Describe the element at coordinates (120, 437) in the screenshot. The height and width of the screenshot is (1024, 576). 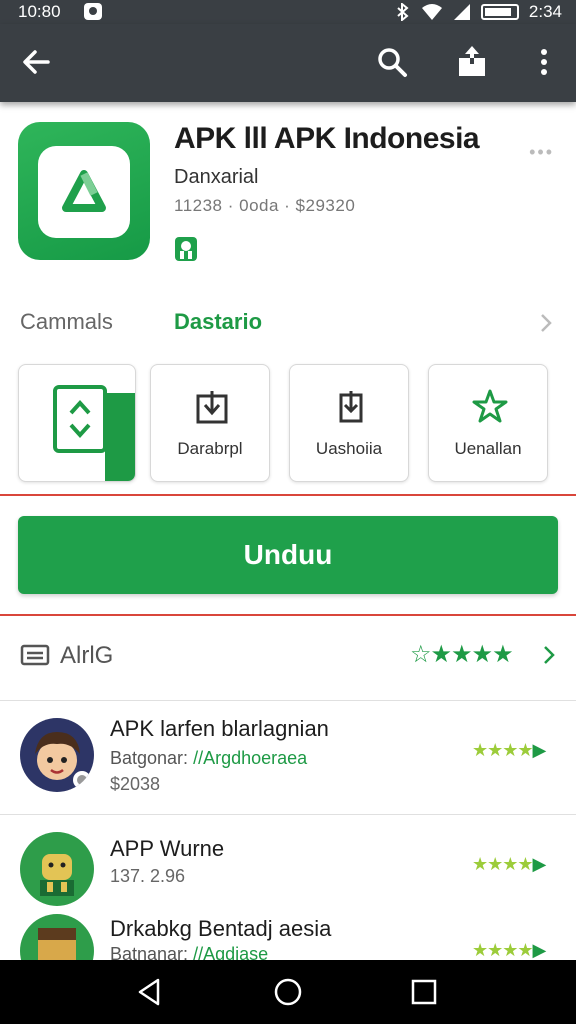
I see `tile-stripe` at that location.